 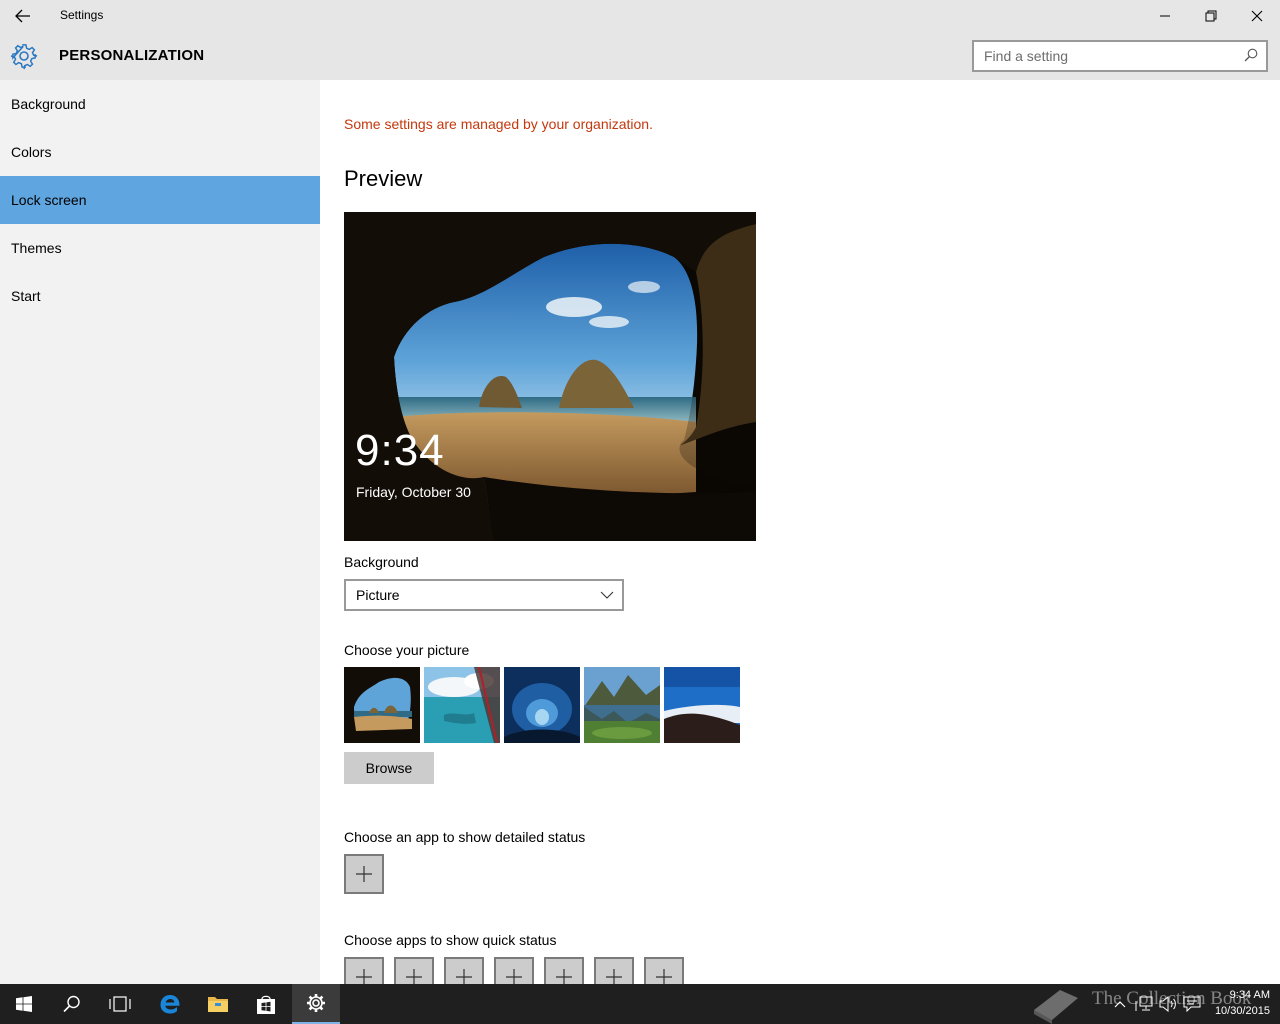 I want to click on minimize-button, so click(x=1165, y=16).